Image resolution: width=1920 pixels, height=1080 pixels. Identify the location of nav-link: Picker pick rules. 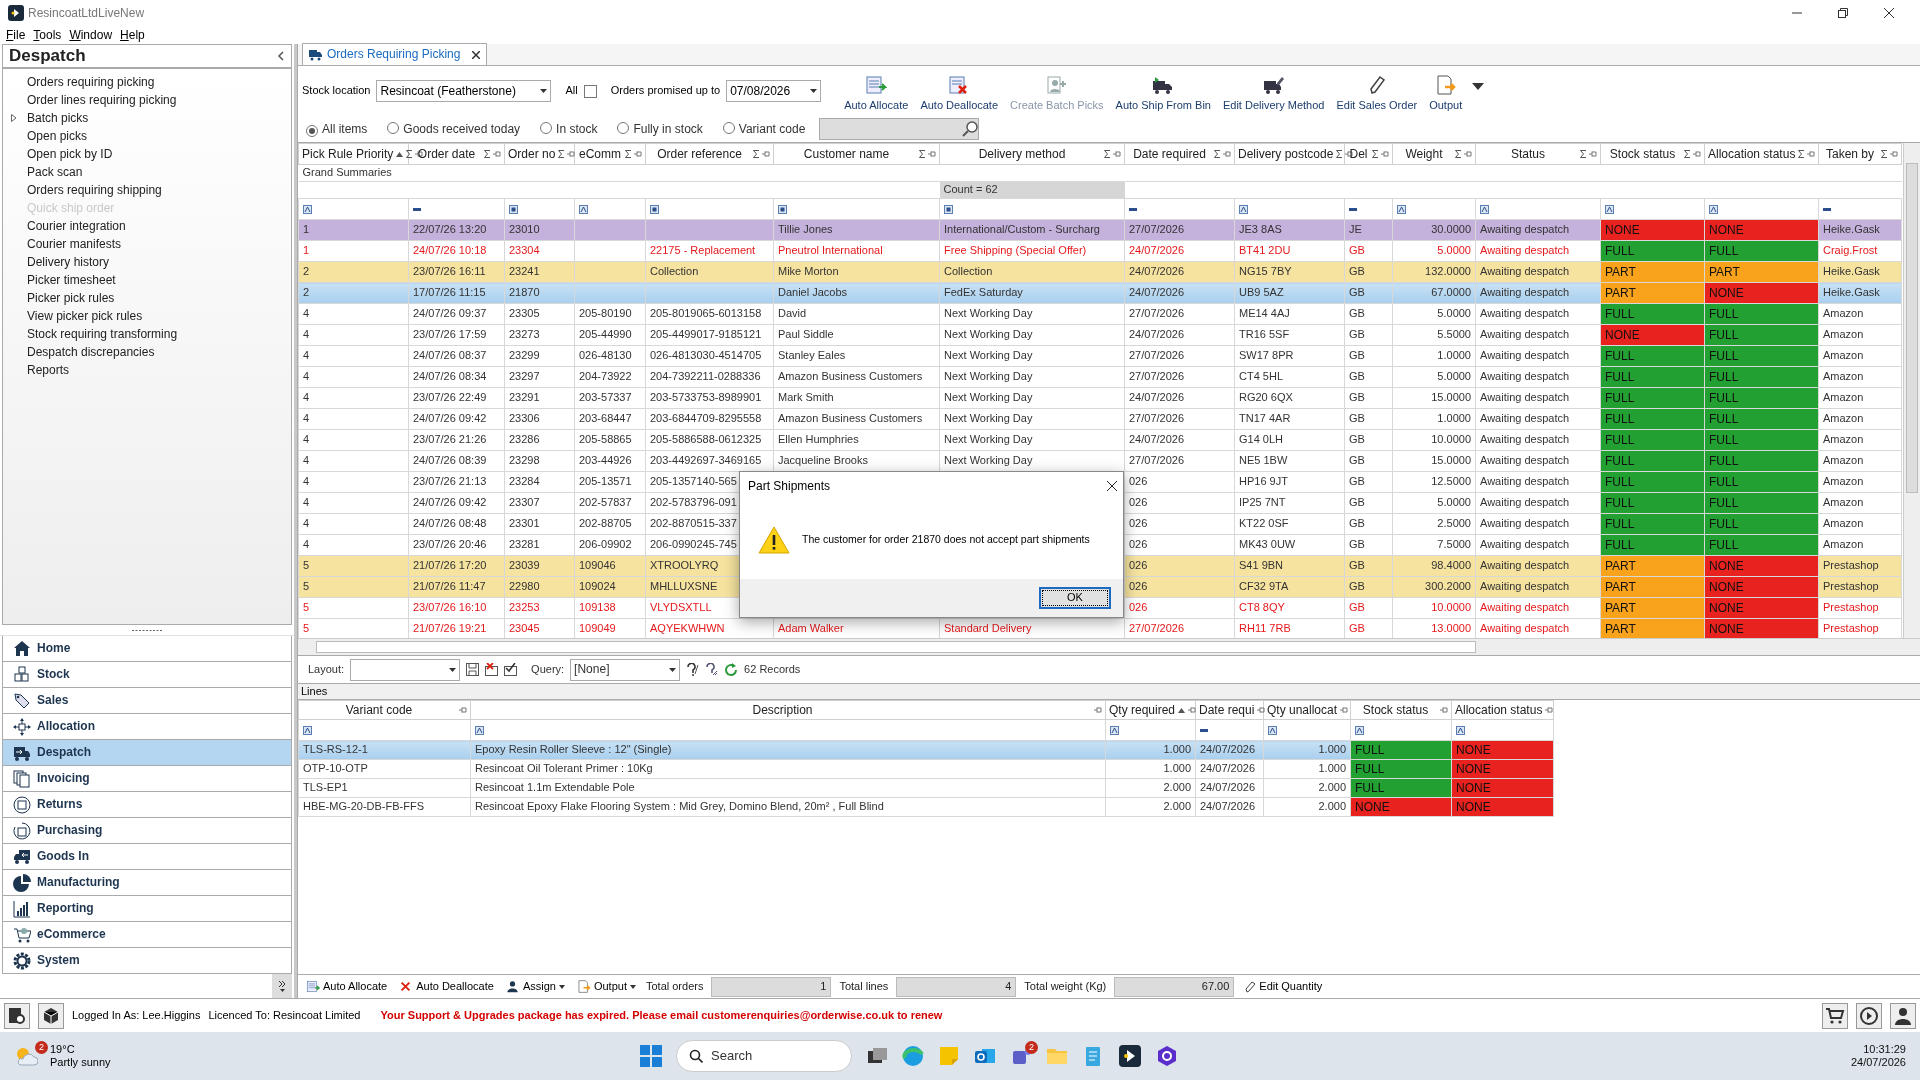
(147, 298).